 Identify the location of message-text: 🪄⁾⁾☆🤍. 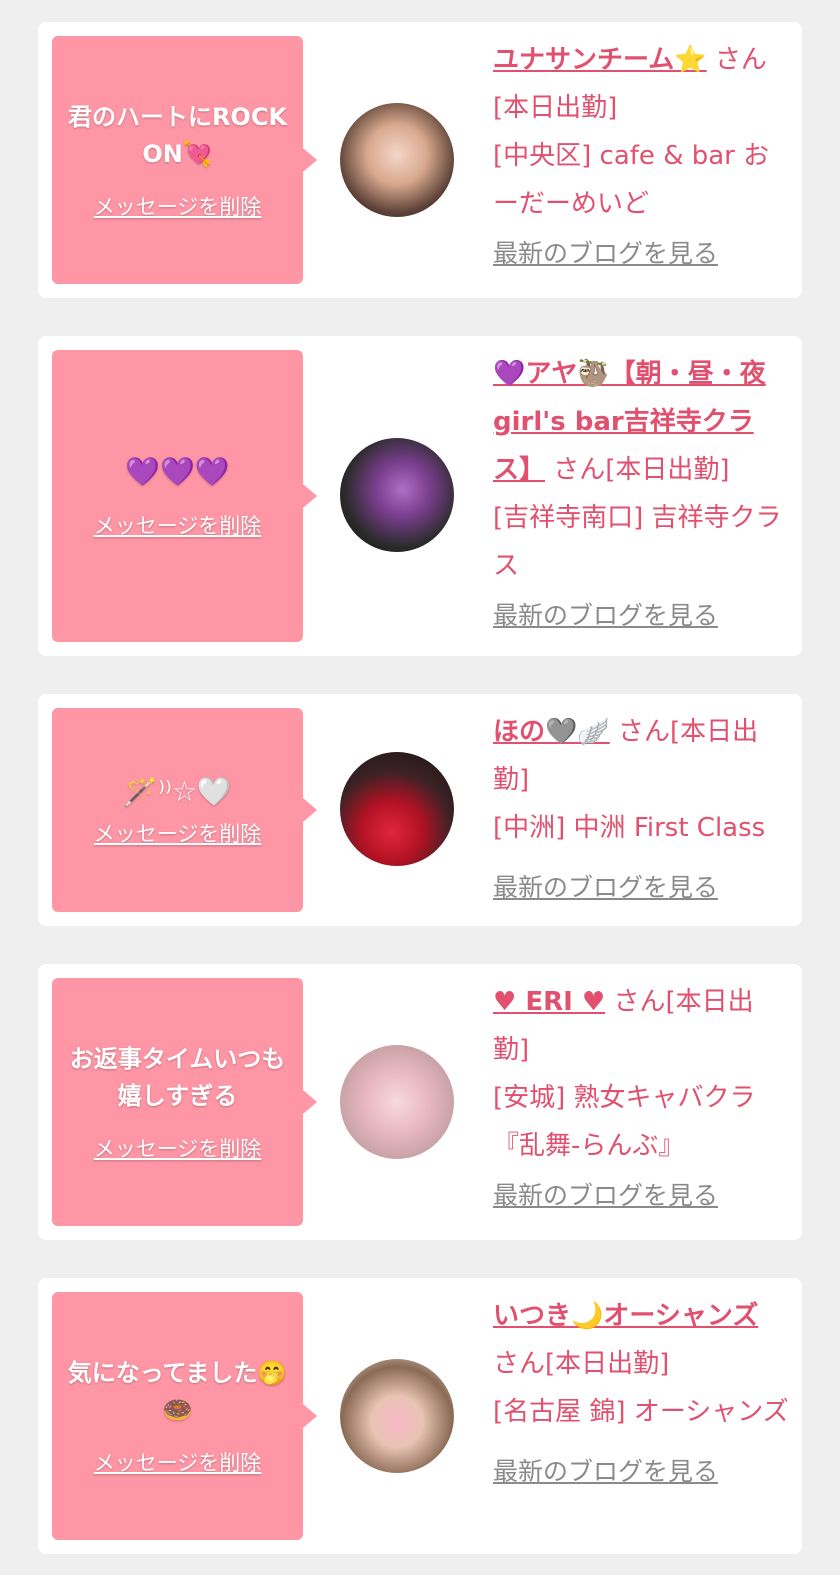
(177, 791).